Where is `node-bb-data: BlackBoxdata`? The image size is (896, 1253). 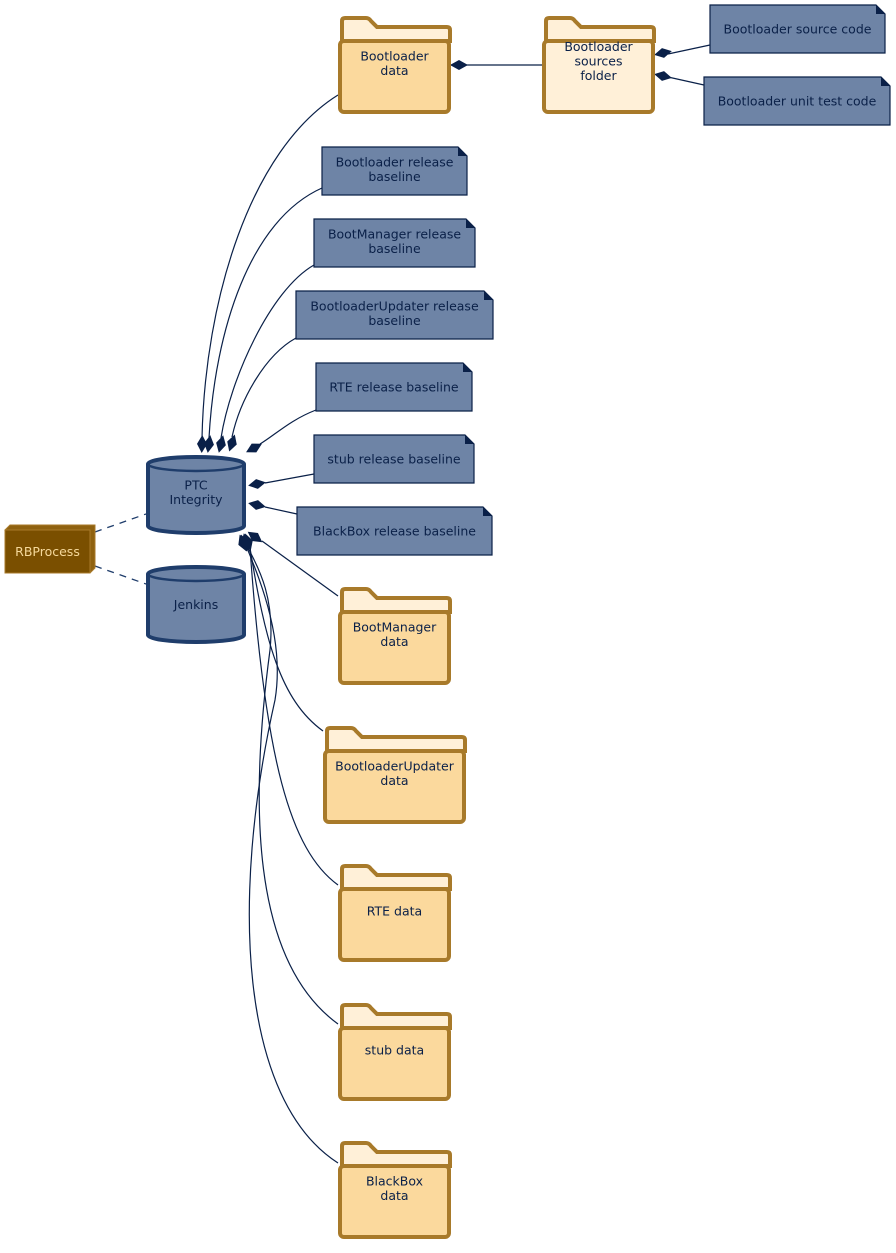
node-bb-data: BlackBoxdata is located at coordinates (395, 1190).